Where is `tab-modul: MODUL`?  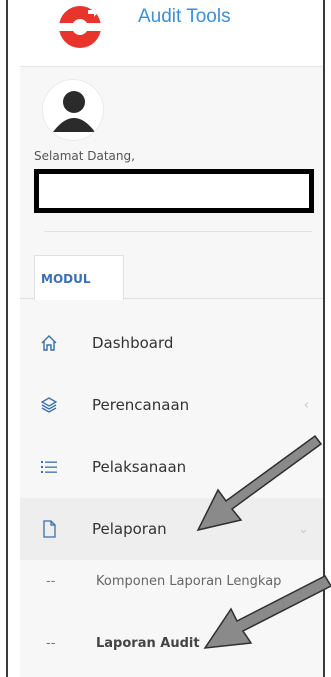
tab-modul: MODUL is located at coordinates (79, 277).